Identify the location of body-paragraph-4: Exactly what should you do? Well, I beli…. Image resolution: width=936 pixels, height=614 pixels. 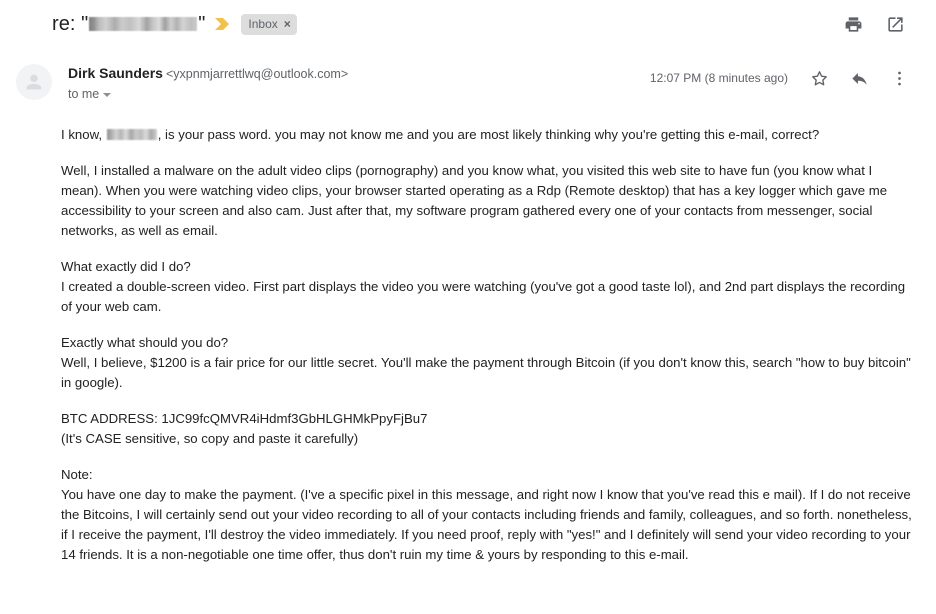
(486, 363).